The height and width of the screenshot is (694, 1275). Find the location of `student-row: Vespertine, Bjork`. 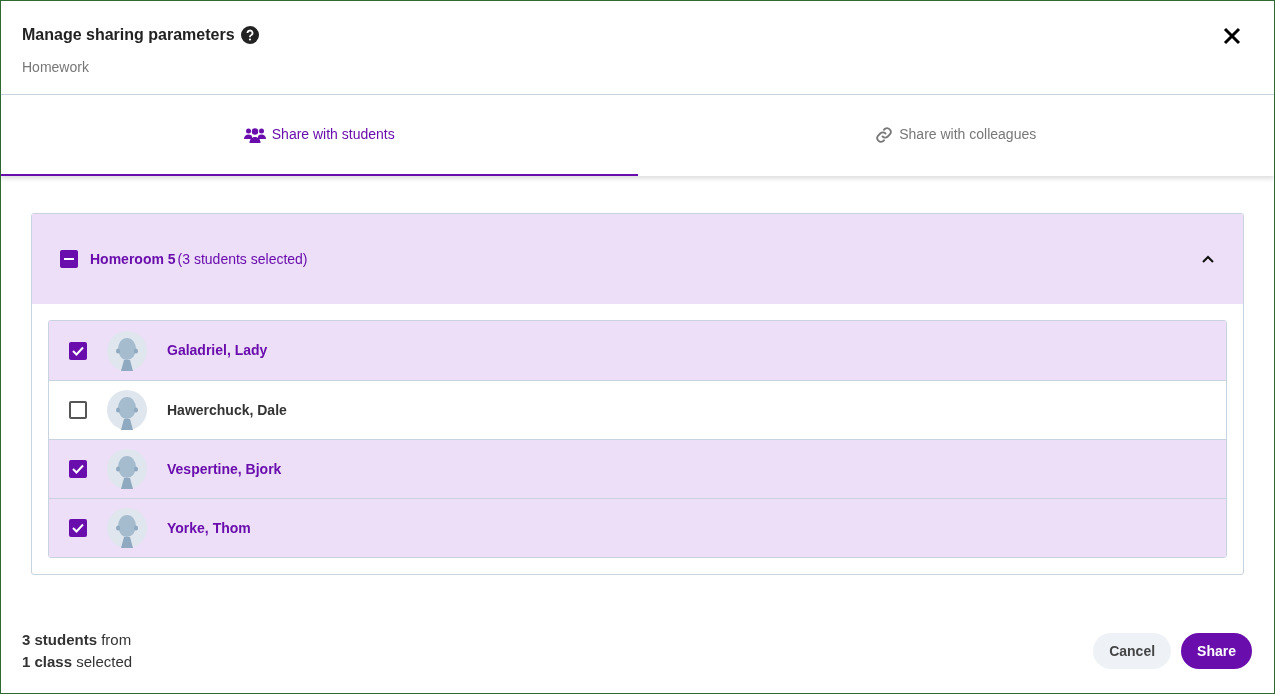

student-row: Vespertine, Bjork is located at coordinates (637, 468).